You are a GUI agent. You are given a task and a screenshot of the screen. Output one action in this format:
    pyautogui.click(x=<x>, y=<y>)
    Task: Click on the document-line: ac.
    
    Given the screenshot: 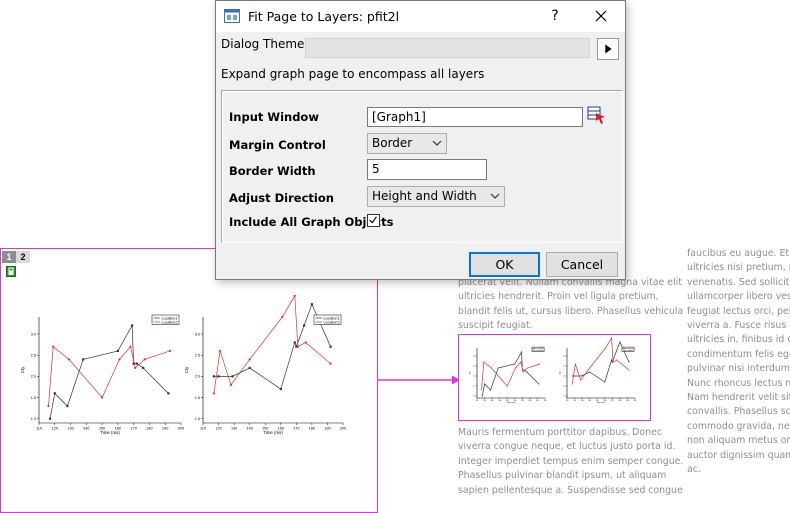 What is the action you would take?
    pyautogui.click(x=694, y=470)
    